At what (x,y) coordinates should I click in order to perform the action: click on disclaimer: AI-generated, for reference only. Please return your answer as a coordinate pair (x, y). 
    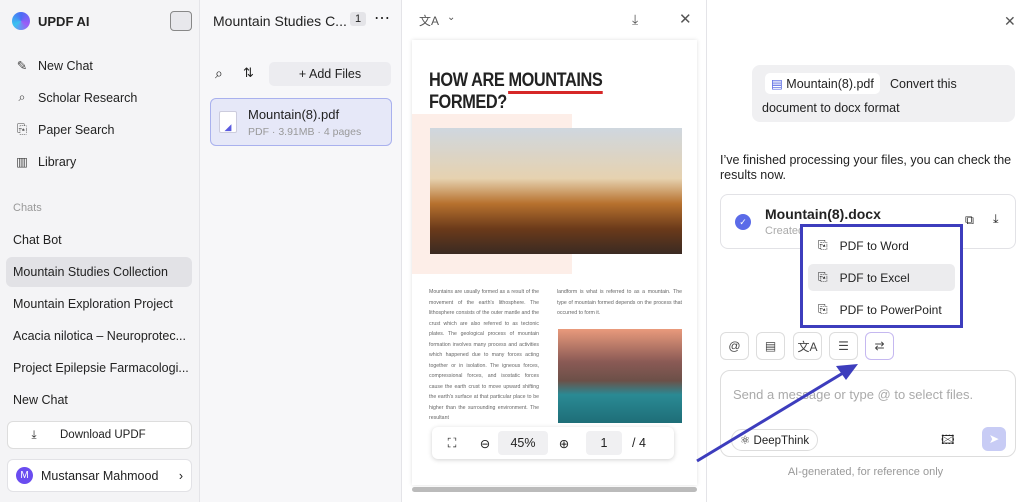
    Looking at the image, I should click on (865, 472).